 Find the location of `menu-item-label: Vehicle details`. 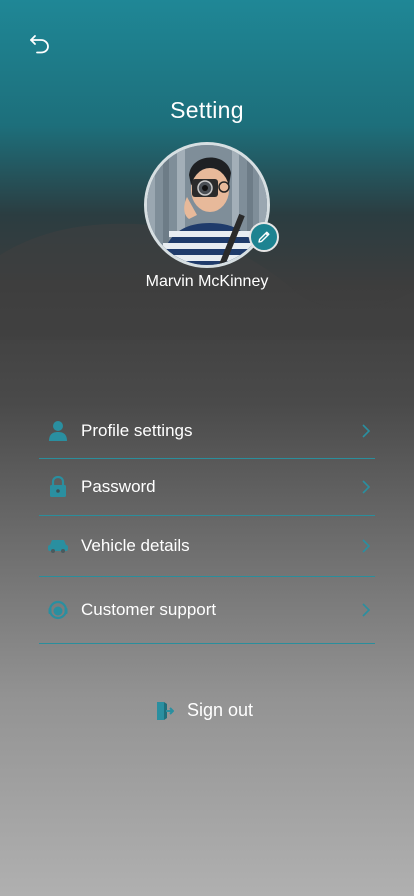

menu-item-label: Vehicle details is located at coordinates (135, 545).